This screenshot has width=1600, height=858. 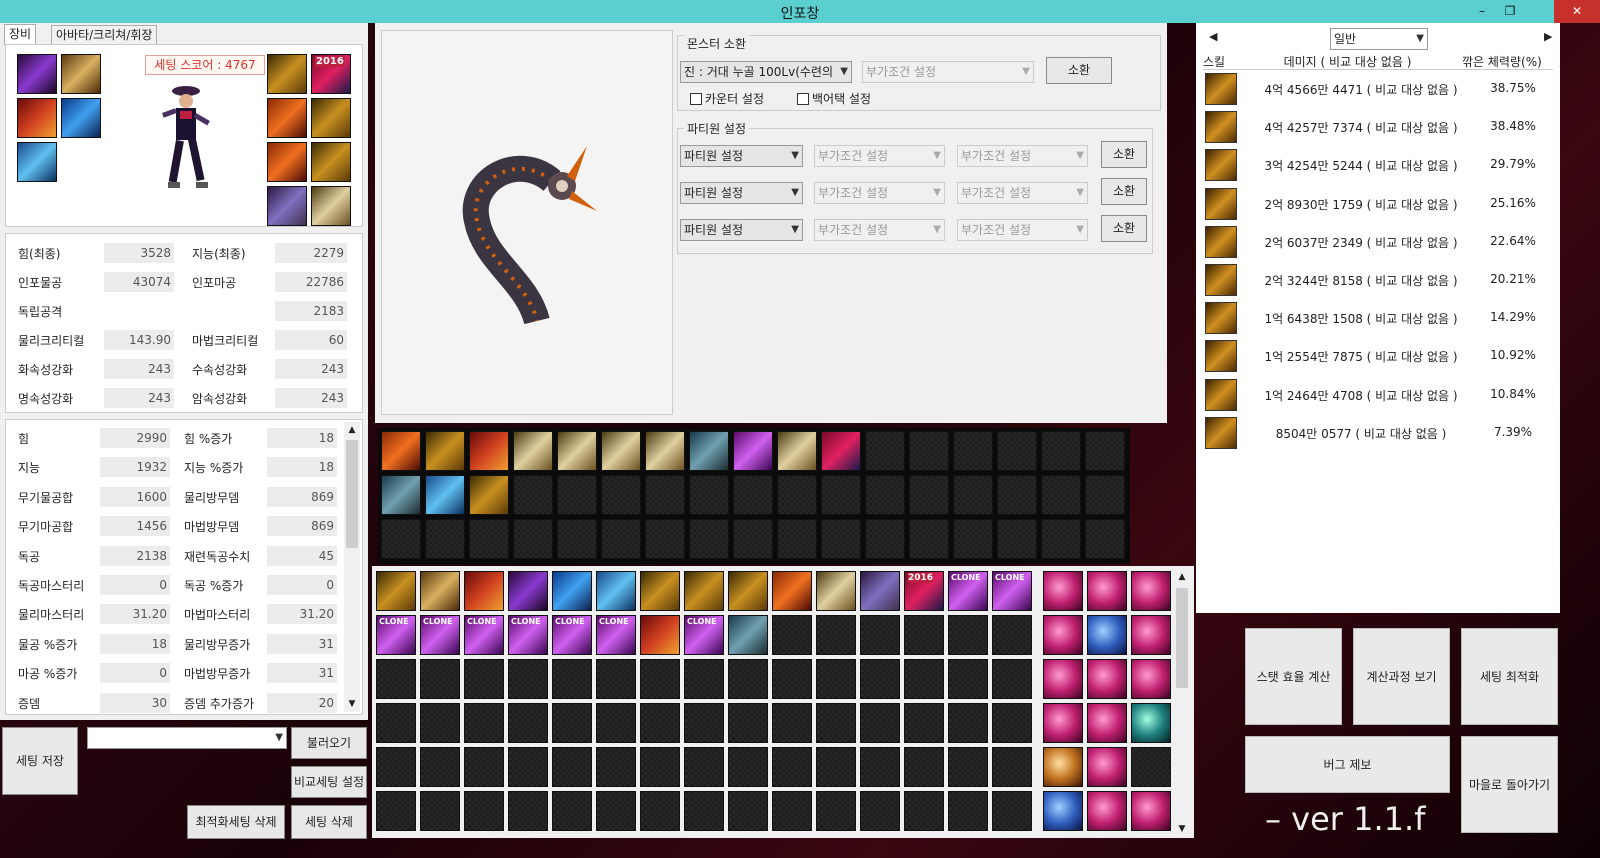 I want to click on delete-setting-button: 세팅 삭제, so click(x=329, y=822).